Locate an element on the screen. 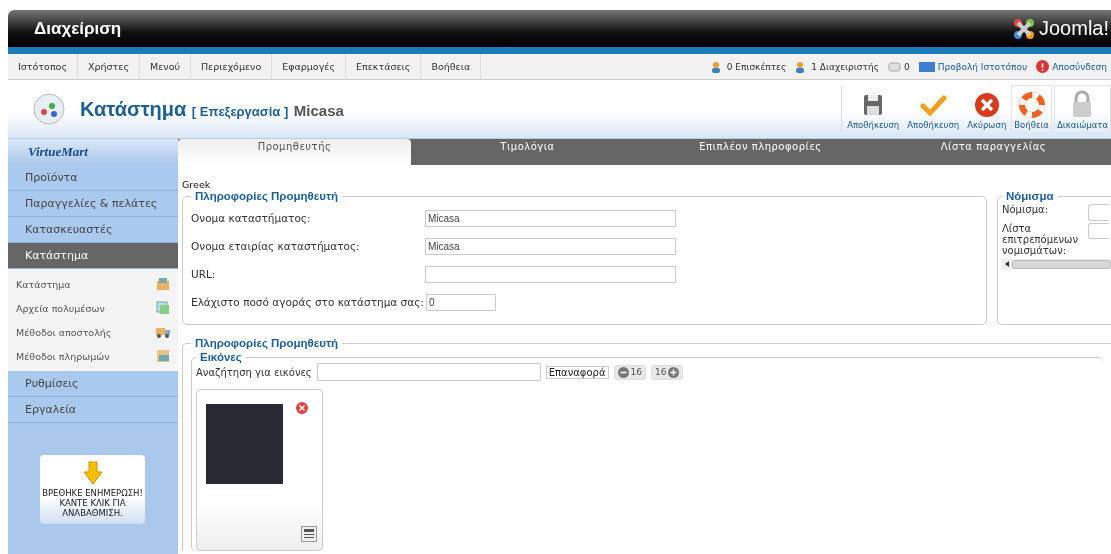 Image resolution: width=1111 pixels, height=554 pixels. message-icon is located at coordinates (894, 66).